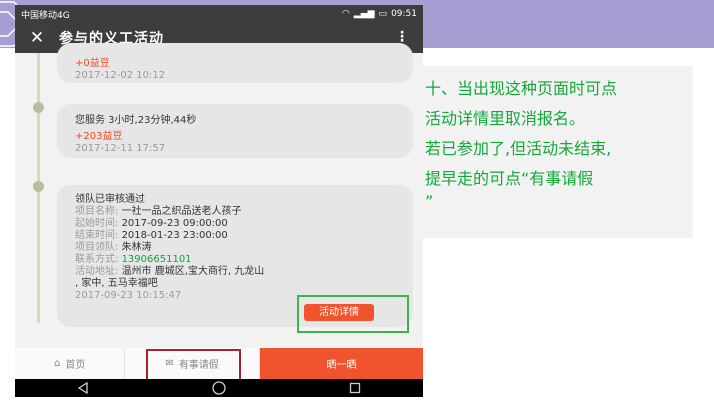 This screenshot has height=402, width=714. I want to click on timeline-card: 您服务 3小时,23分钟,44秒 +203益豆 2017-12-11 17:57, so click(235, 131).